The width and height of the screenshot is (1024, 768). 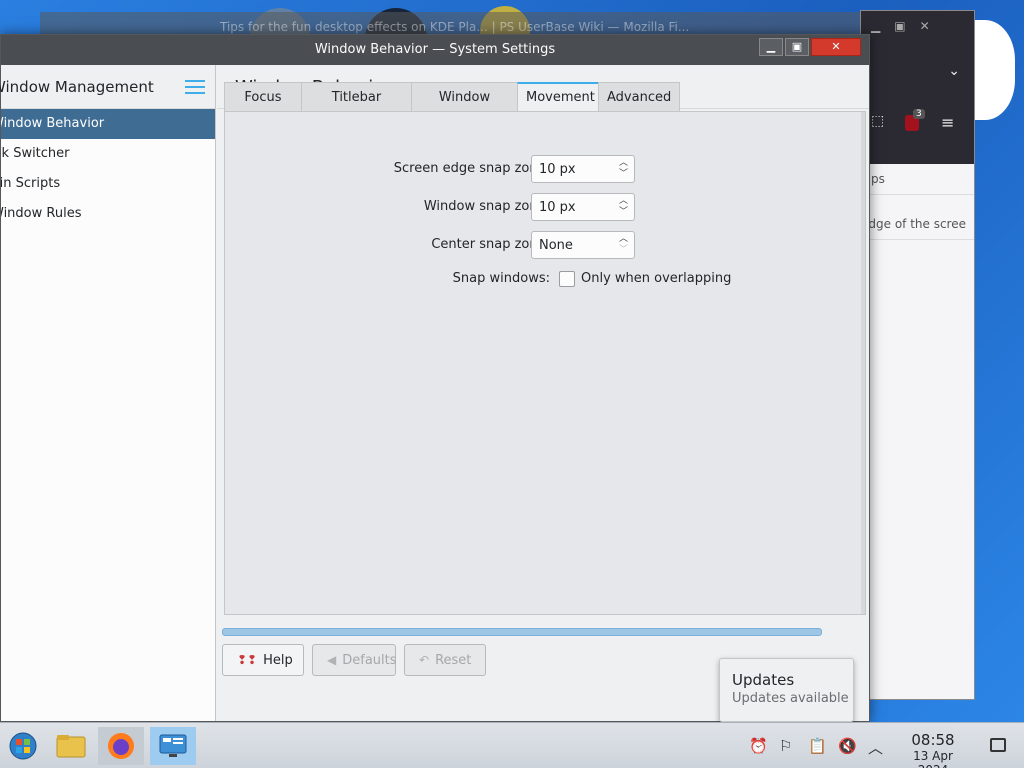 I want to click on sidebar-item-kwin-scripts: KWin Scripts, so click(x=108, y=184).